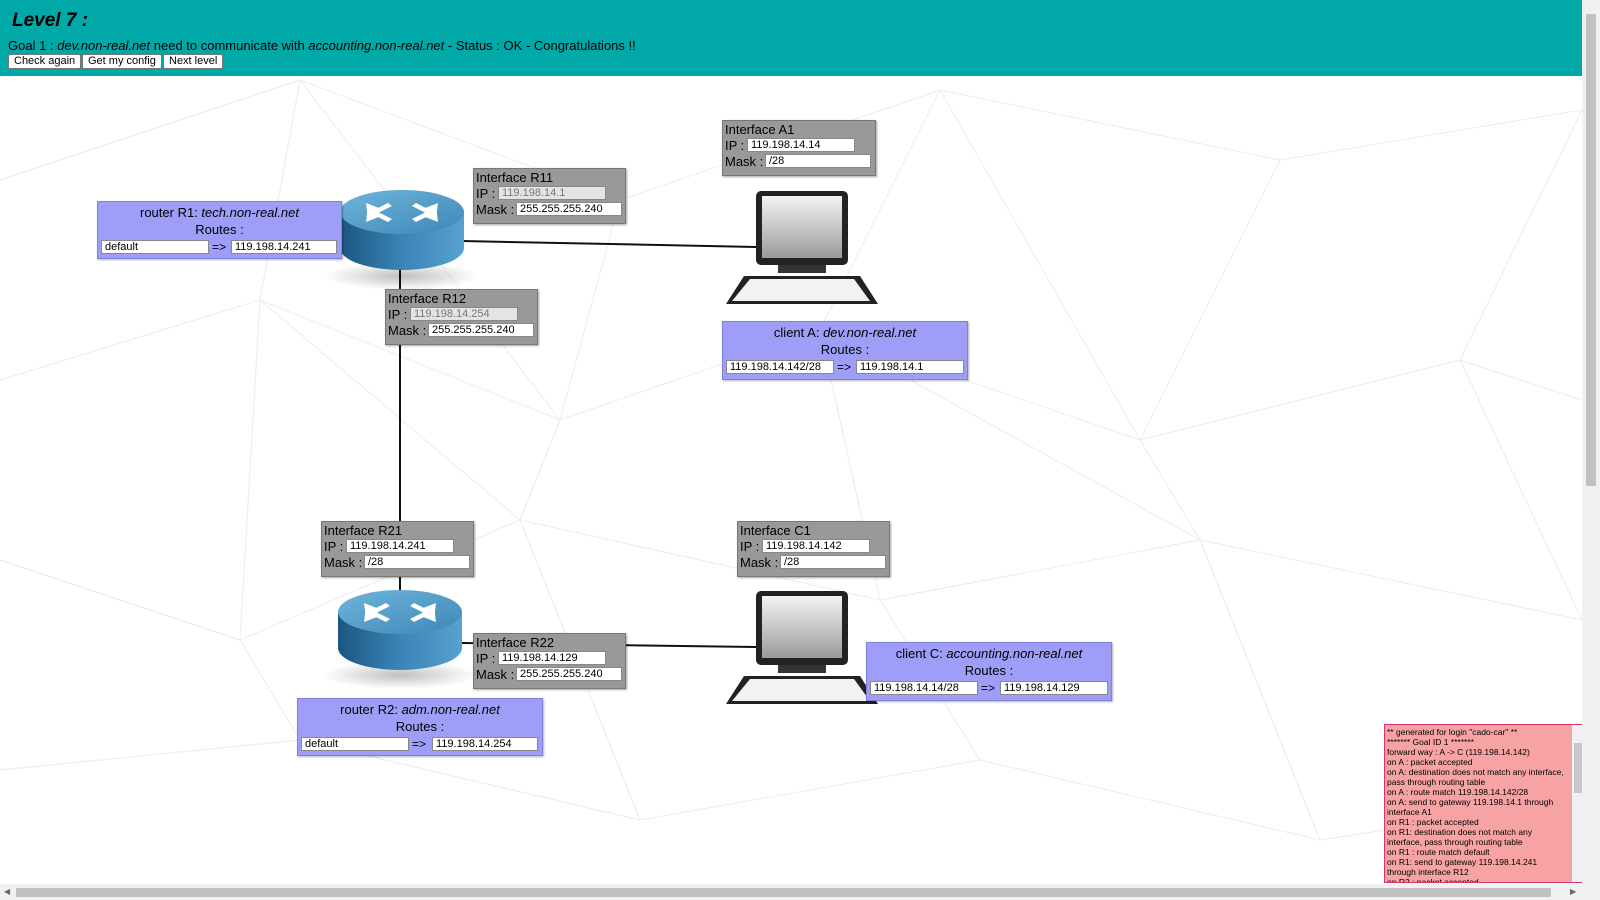 This screenshot has height=900, width=1600. What do you see at coordinates (1014, 653) in the screenshot?
I see `client-c-hostname: accounting.non-real.net` at bounding box center [1014, 653].